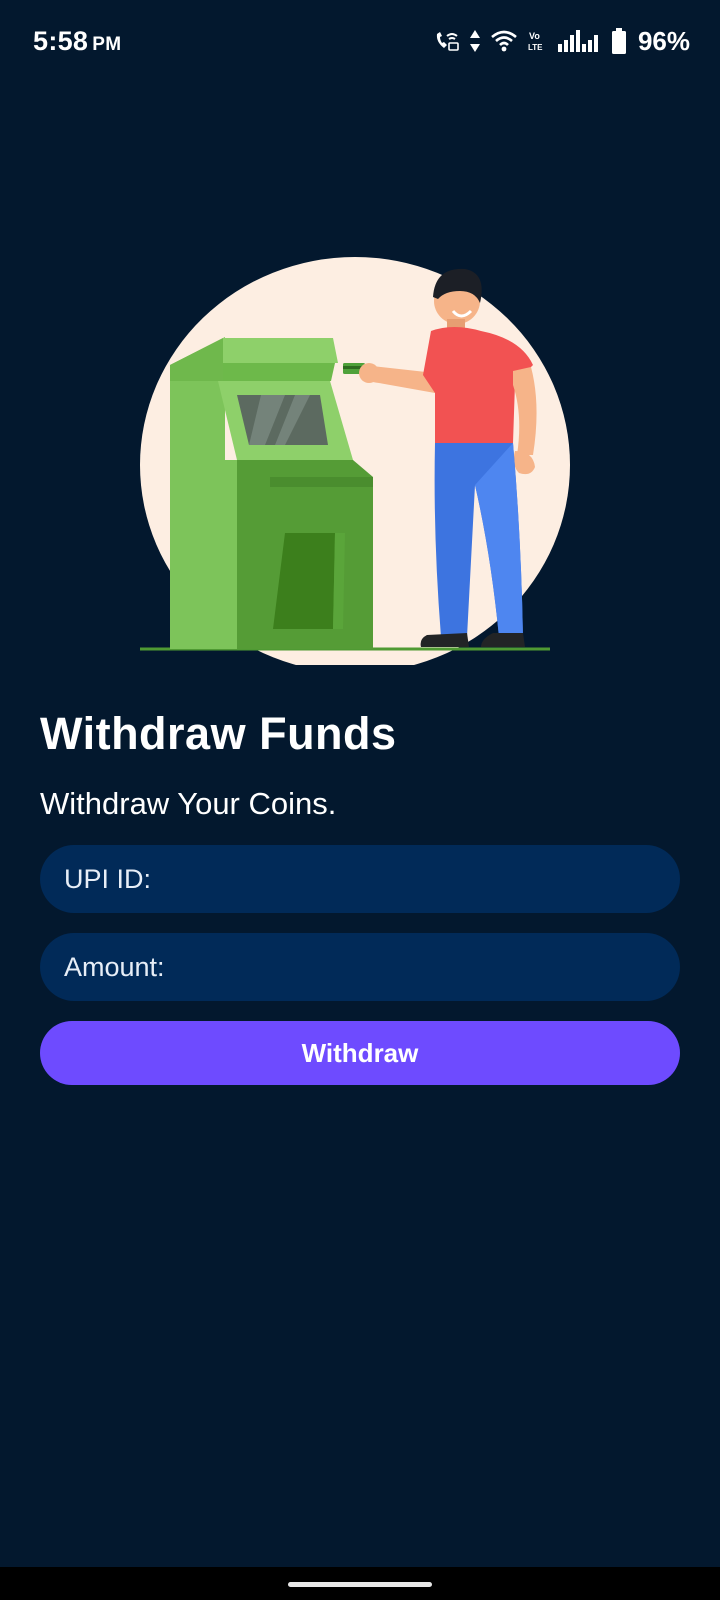 The image size is (720, 1600). Describe the element at coordinates (535, 47) in the screenshot. I see `svg-text: LTE` at that location.